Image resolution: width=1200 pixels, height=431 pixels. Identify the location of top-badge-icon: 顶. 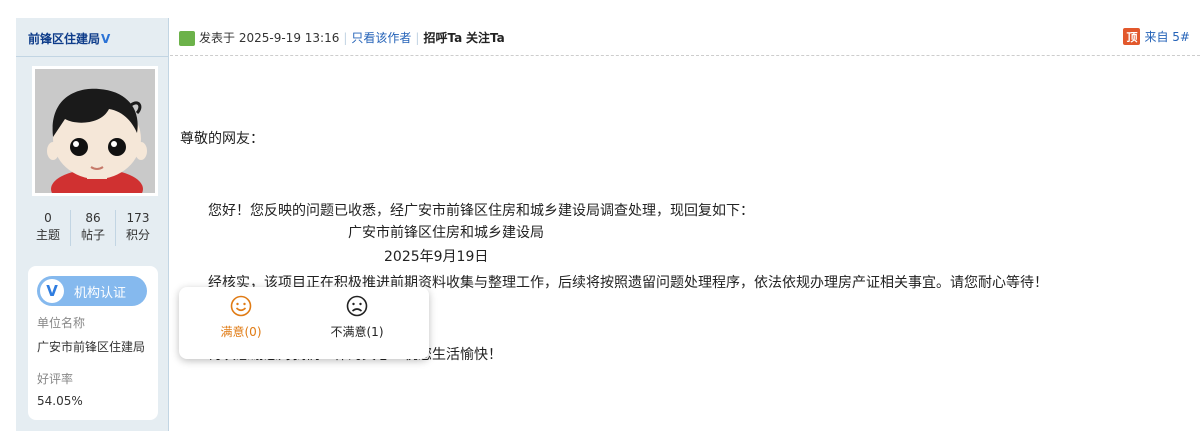
(1132, 36).